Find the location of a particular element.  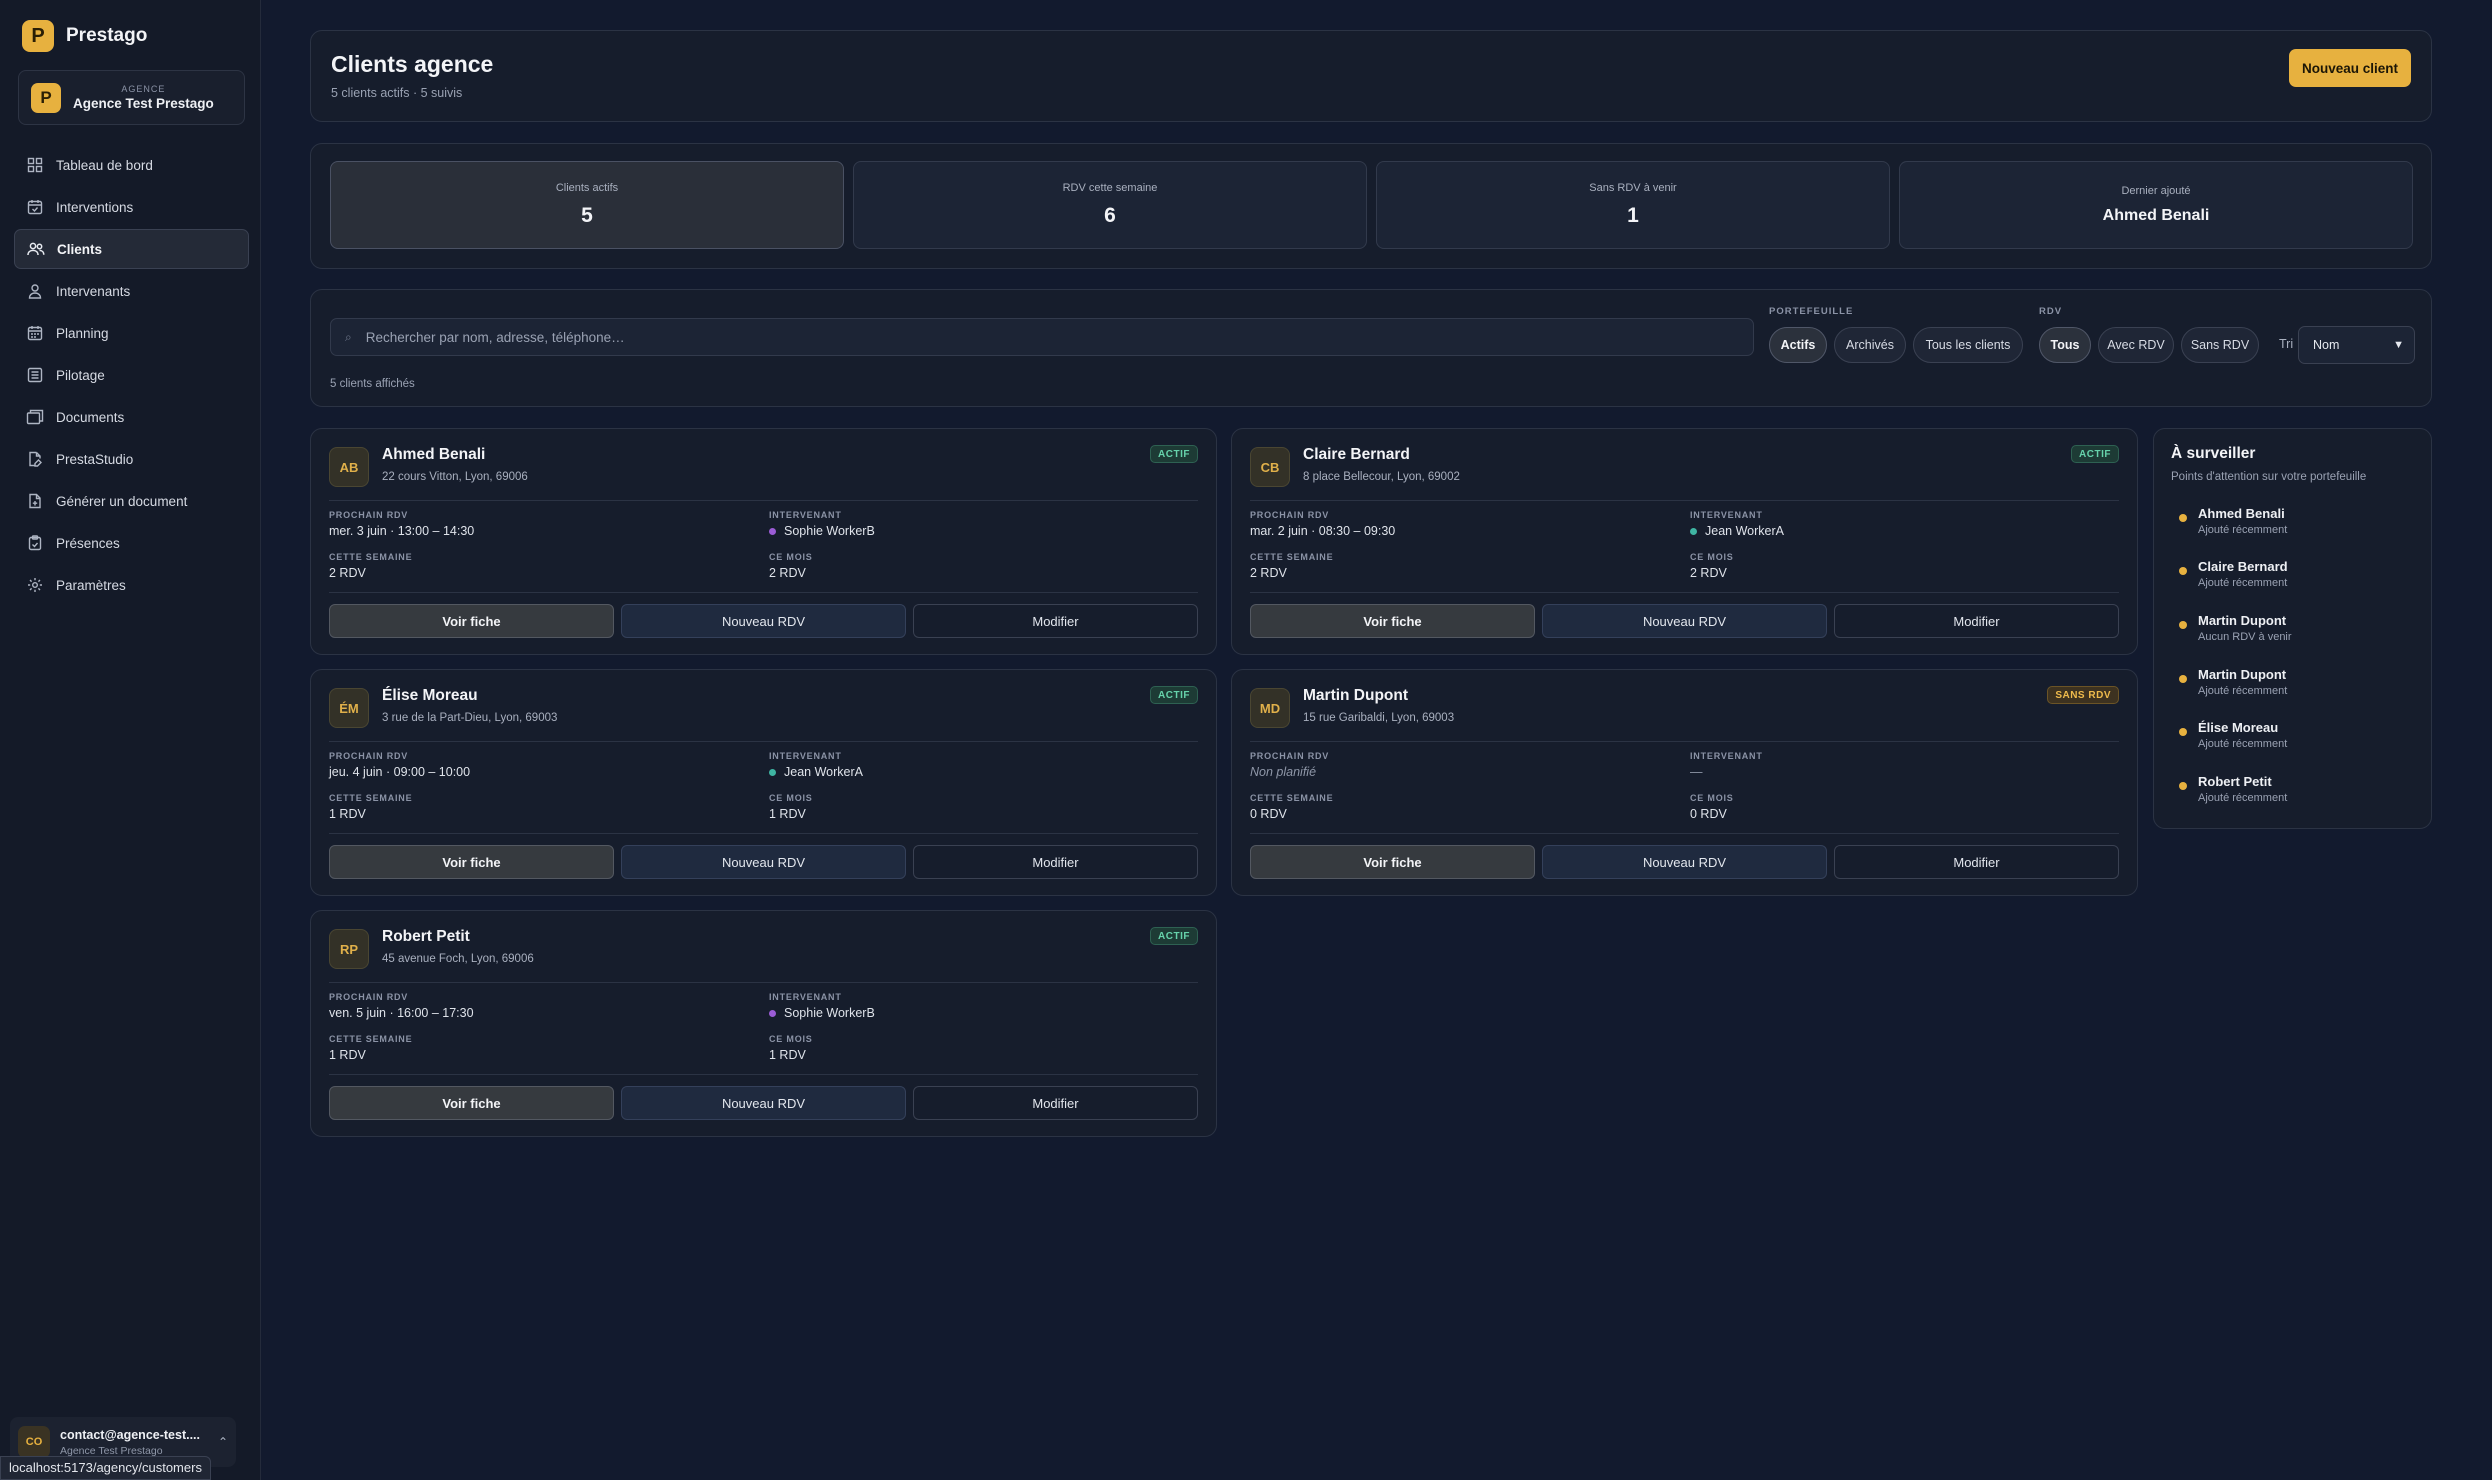

status-badge: ACTIF is located at coordinates (2095, 454).